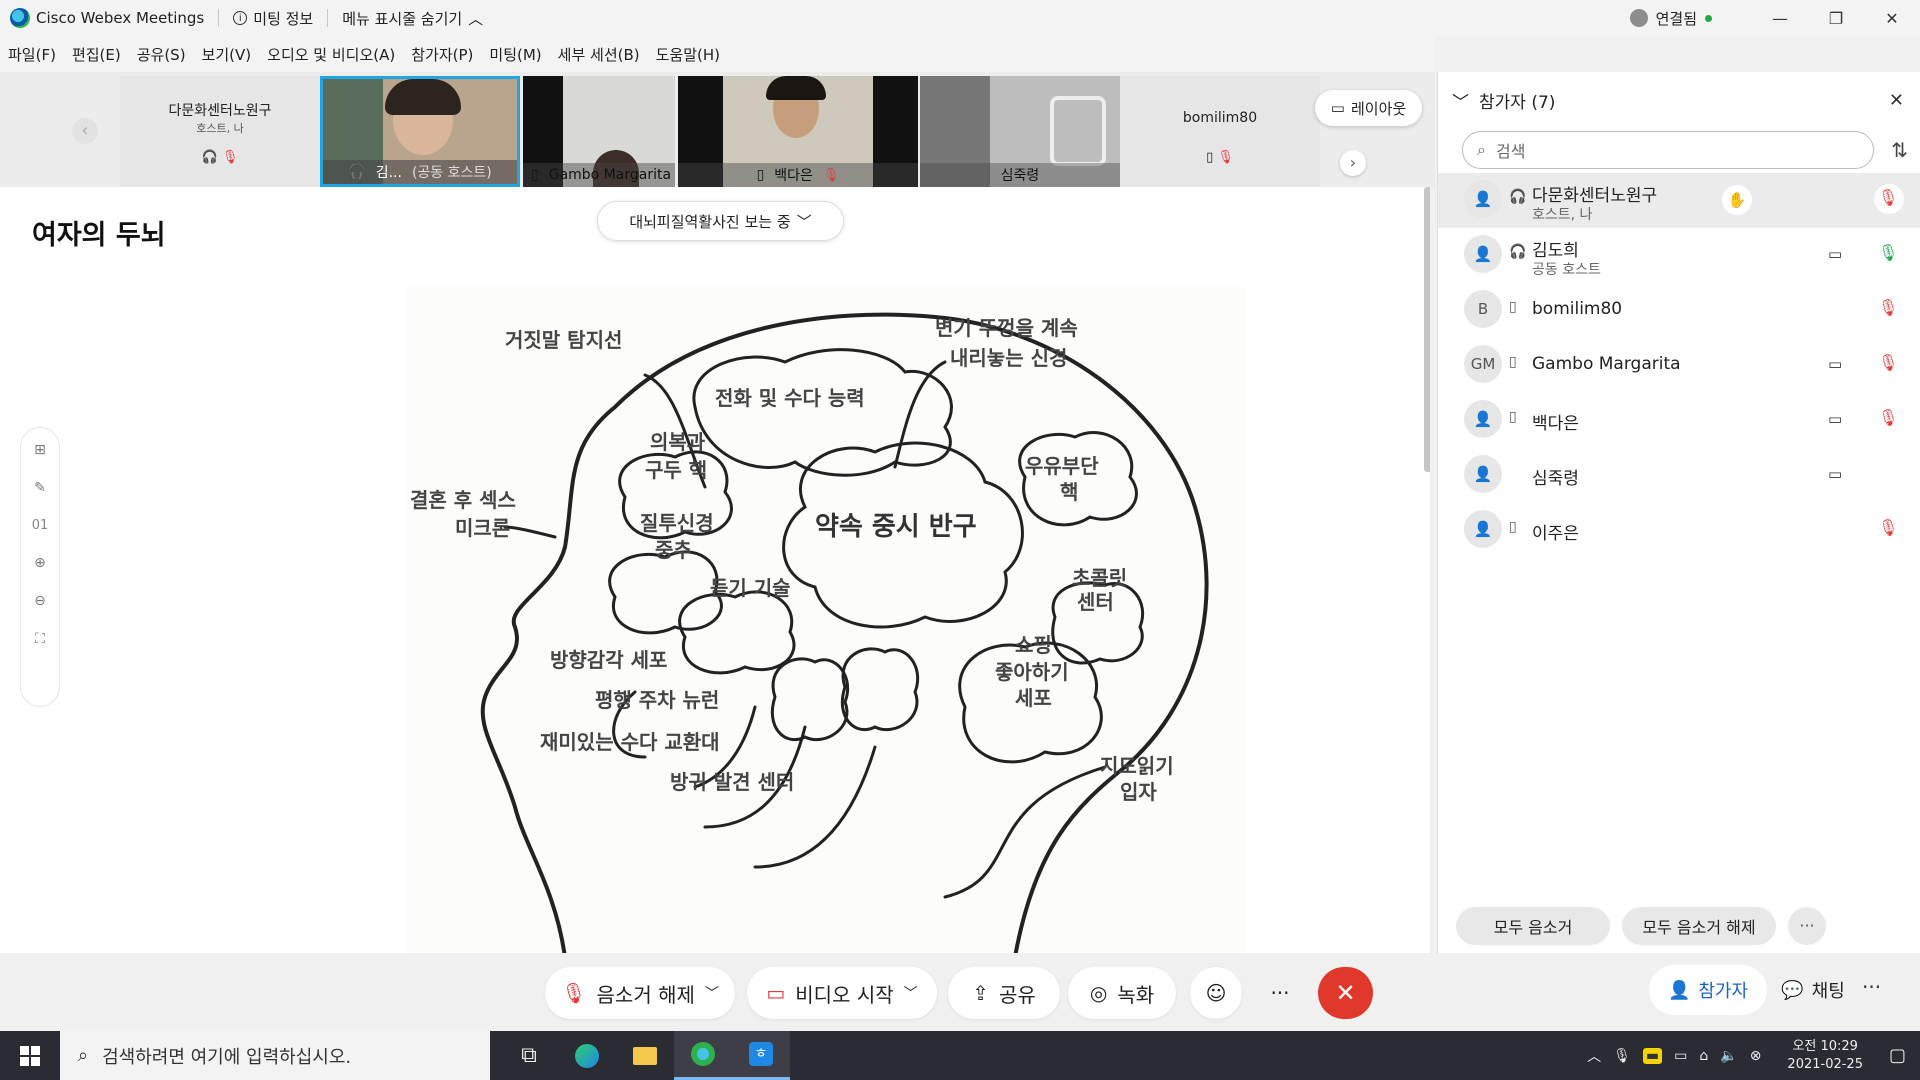 The height and width of the screenshot is (1080, 1920). Describe the element at coordinates (530, 532) in the screenshot. I see `arrow-marriage` at that location.